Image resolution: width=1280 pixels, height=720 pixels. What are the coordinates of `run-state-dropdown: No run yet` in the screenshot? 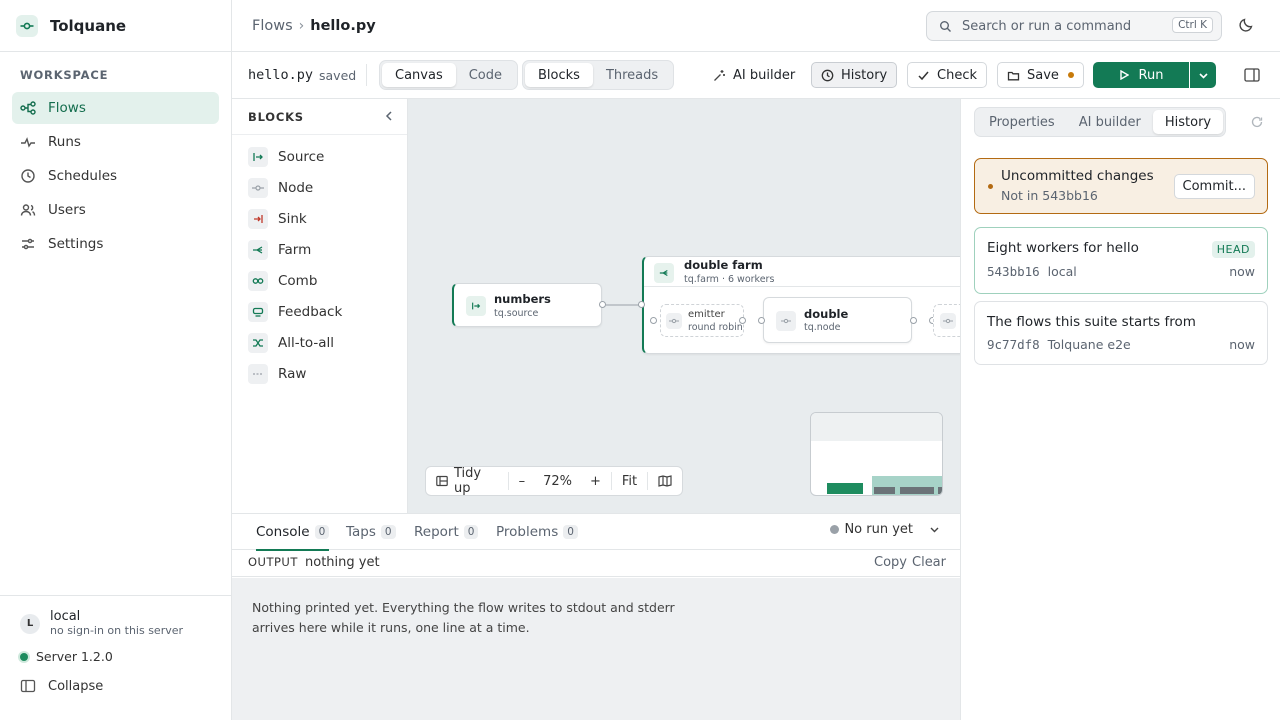 It's located at (885, 529).